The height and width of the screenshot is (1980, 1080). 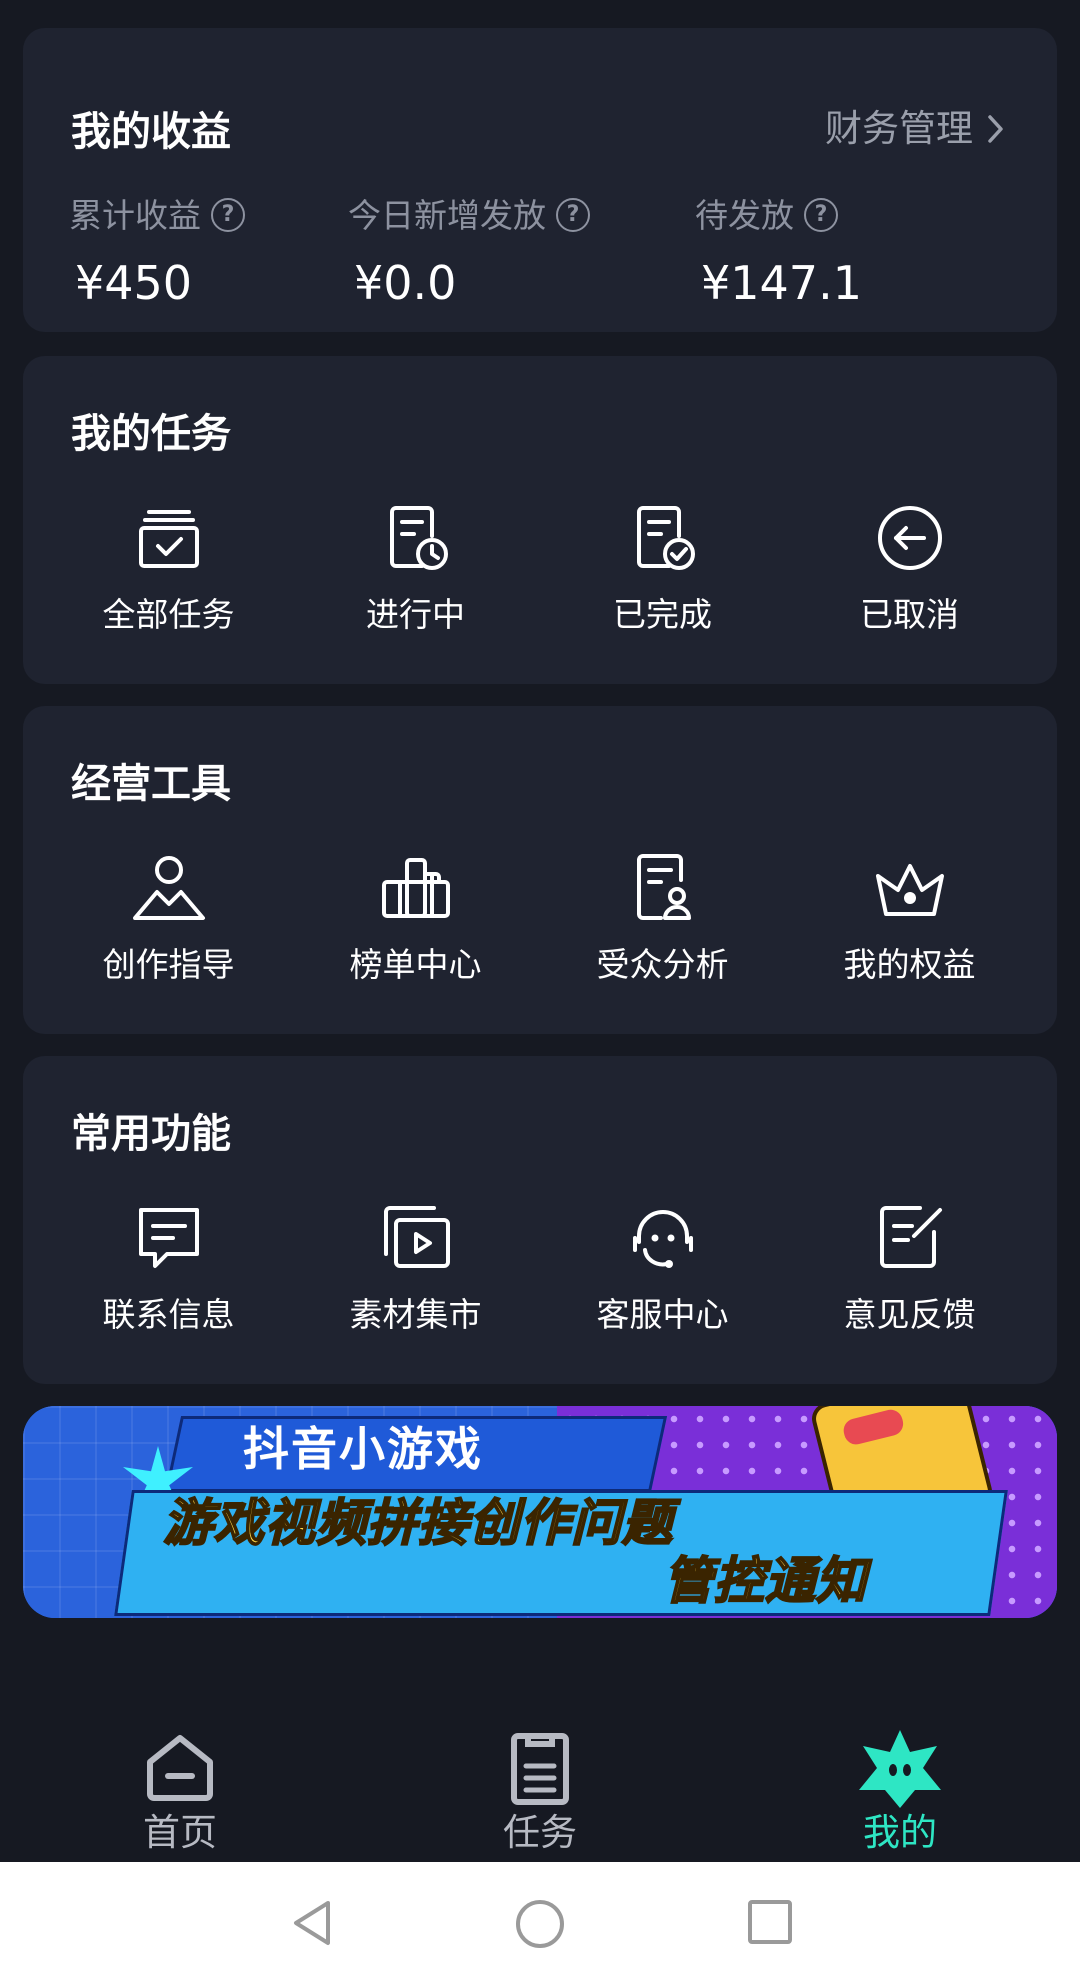 What do you see at coordinates (415, 888) in the screenshot?
I see `ranking-icon` at bounding box center [415, 888].